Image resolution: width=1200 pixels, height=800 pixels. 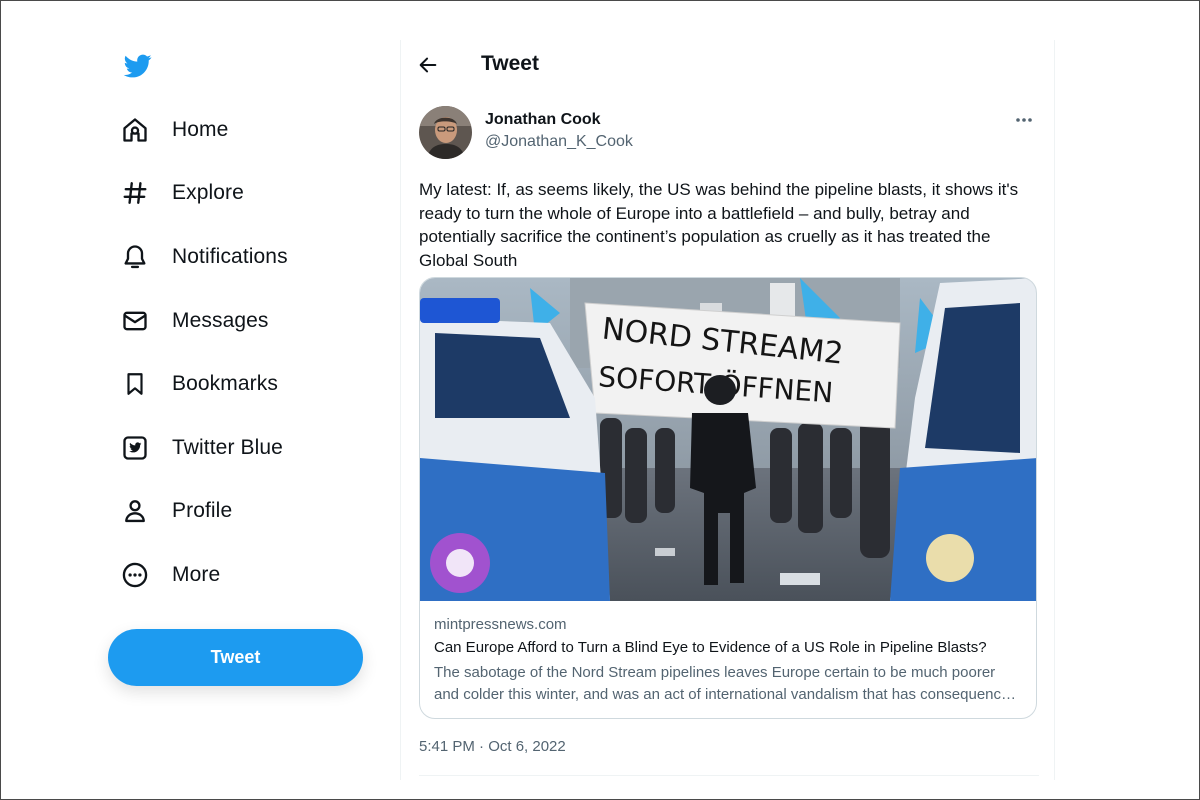 What do you see at coordinates (238, 130) in the screenshot?
I see `nav-item-home: Home` at bounding box center [238, 130].